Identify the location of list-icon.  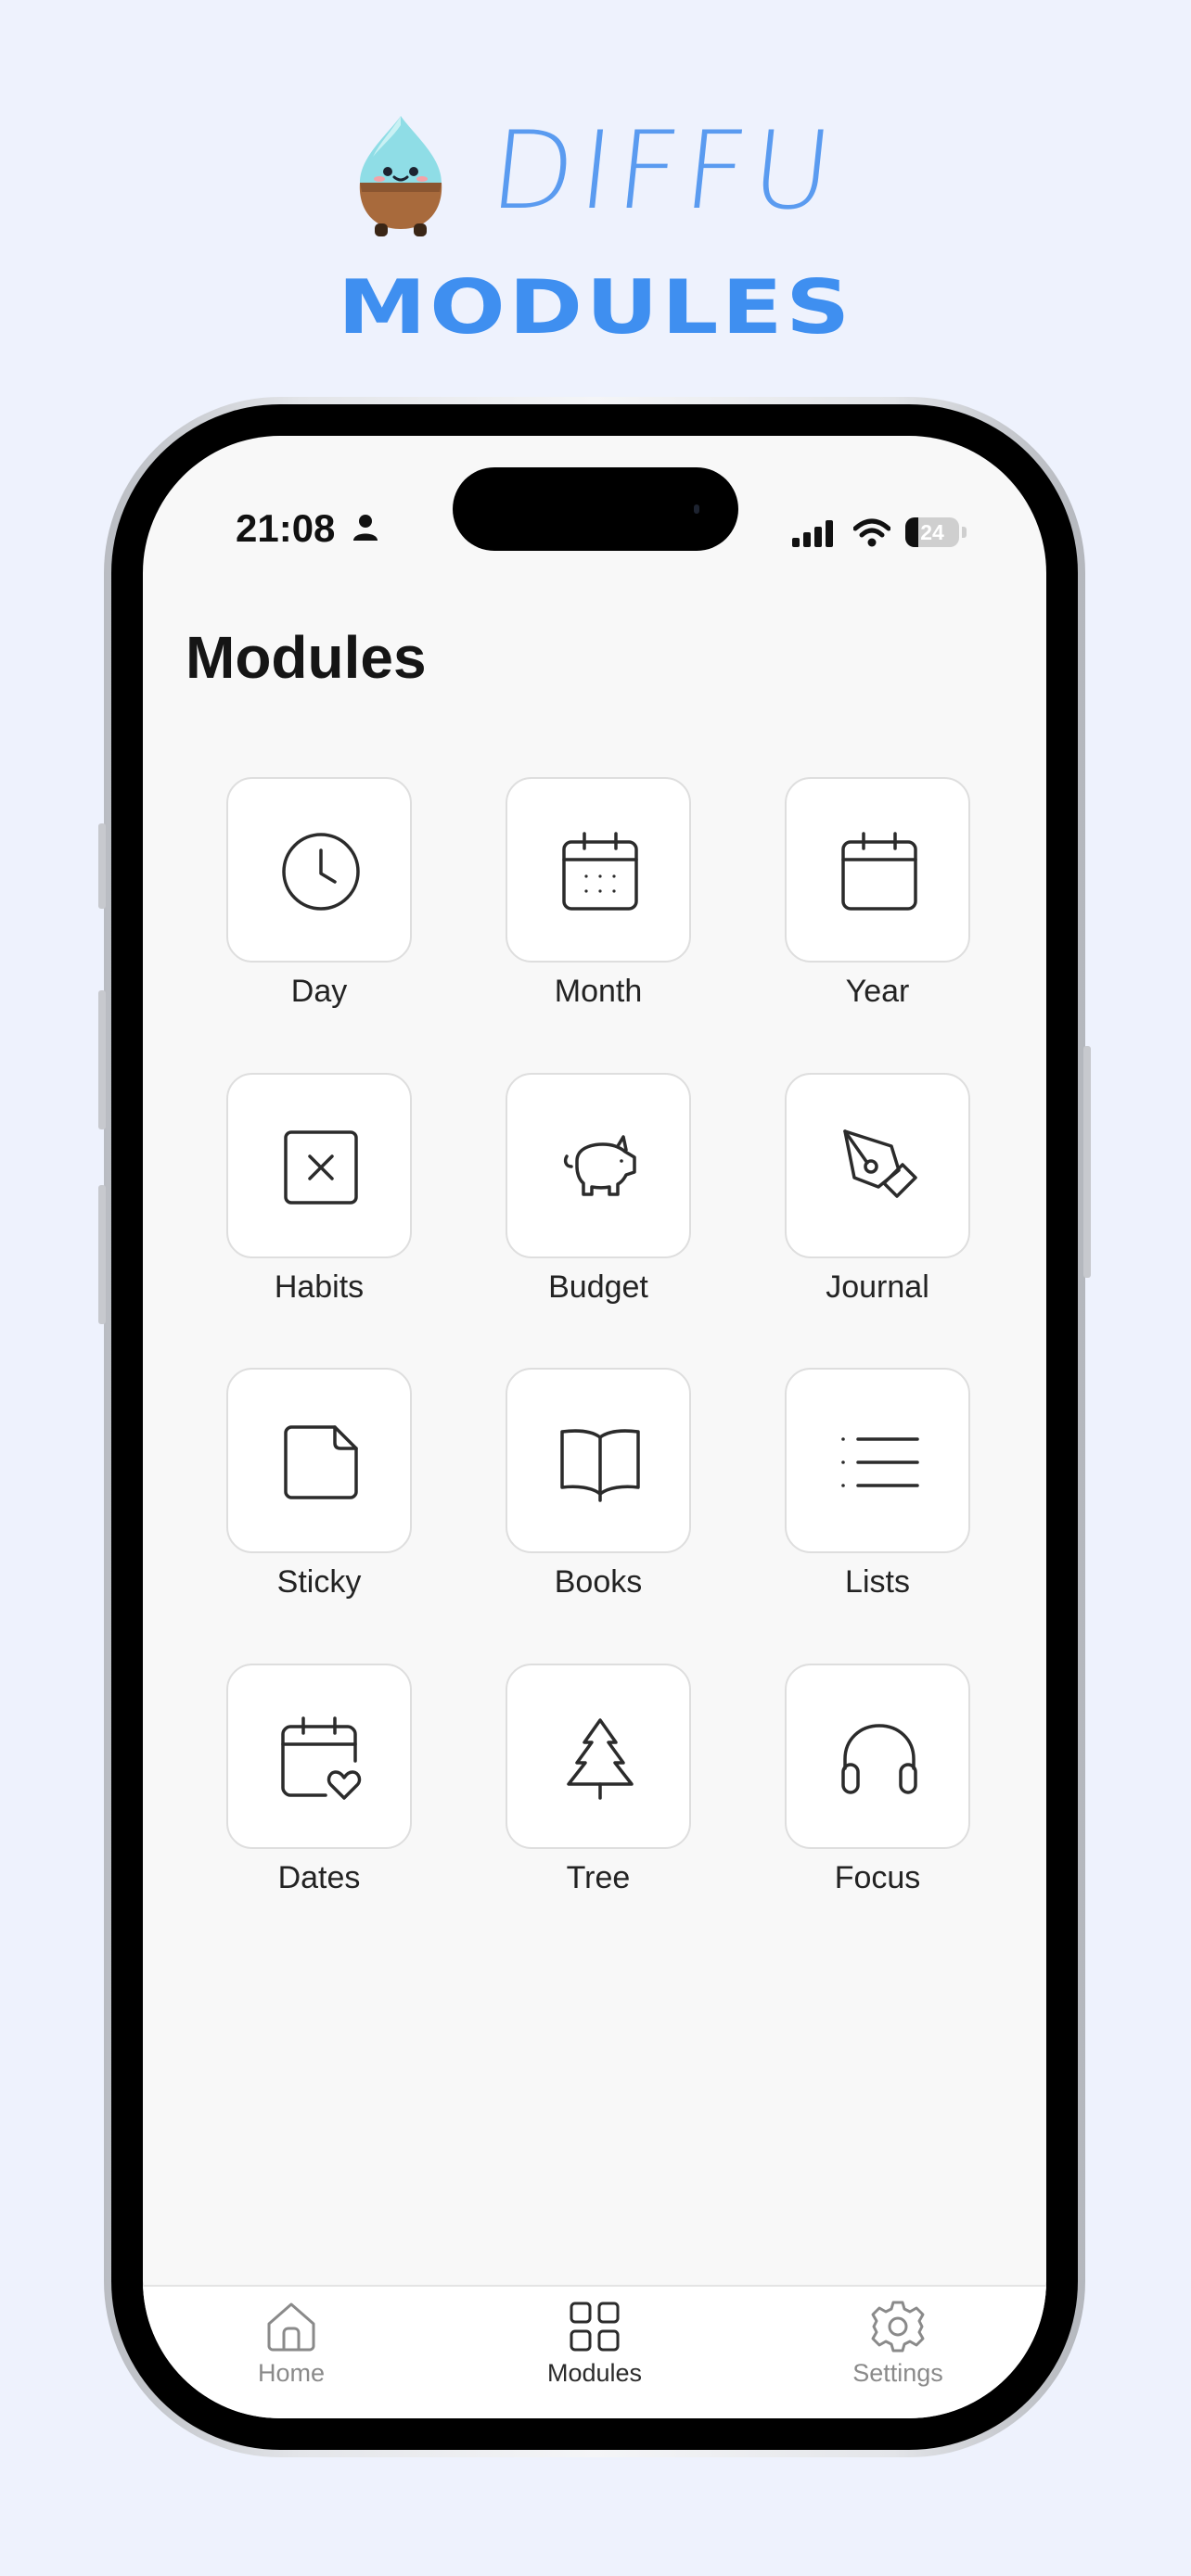
(880, 1462).